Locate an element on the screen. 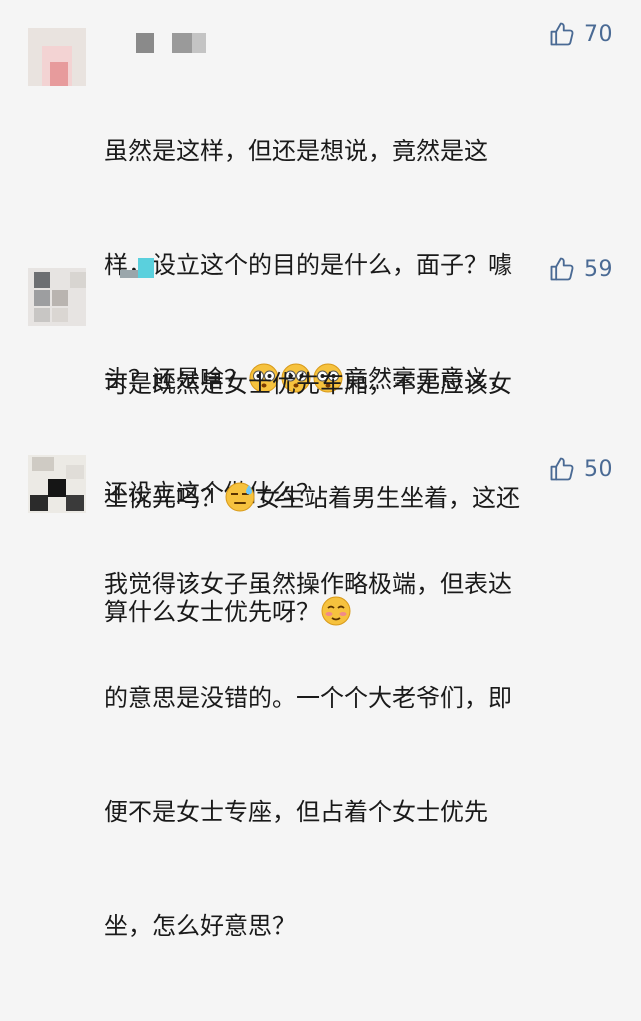 The height and width of the screenshot is (1021, 641). like-button: 50 is located at coordinates (580, 469).